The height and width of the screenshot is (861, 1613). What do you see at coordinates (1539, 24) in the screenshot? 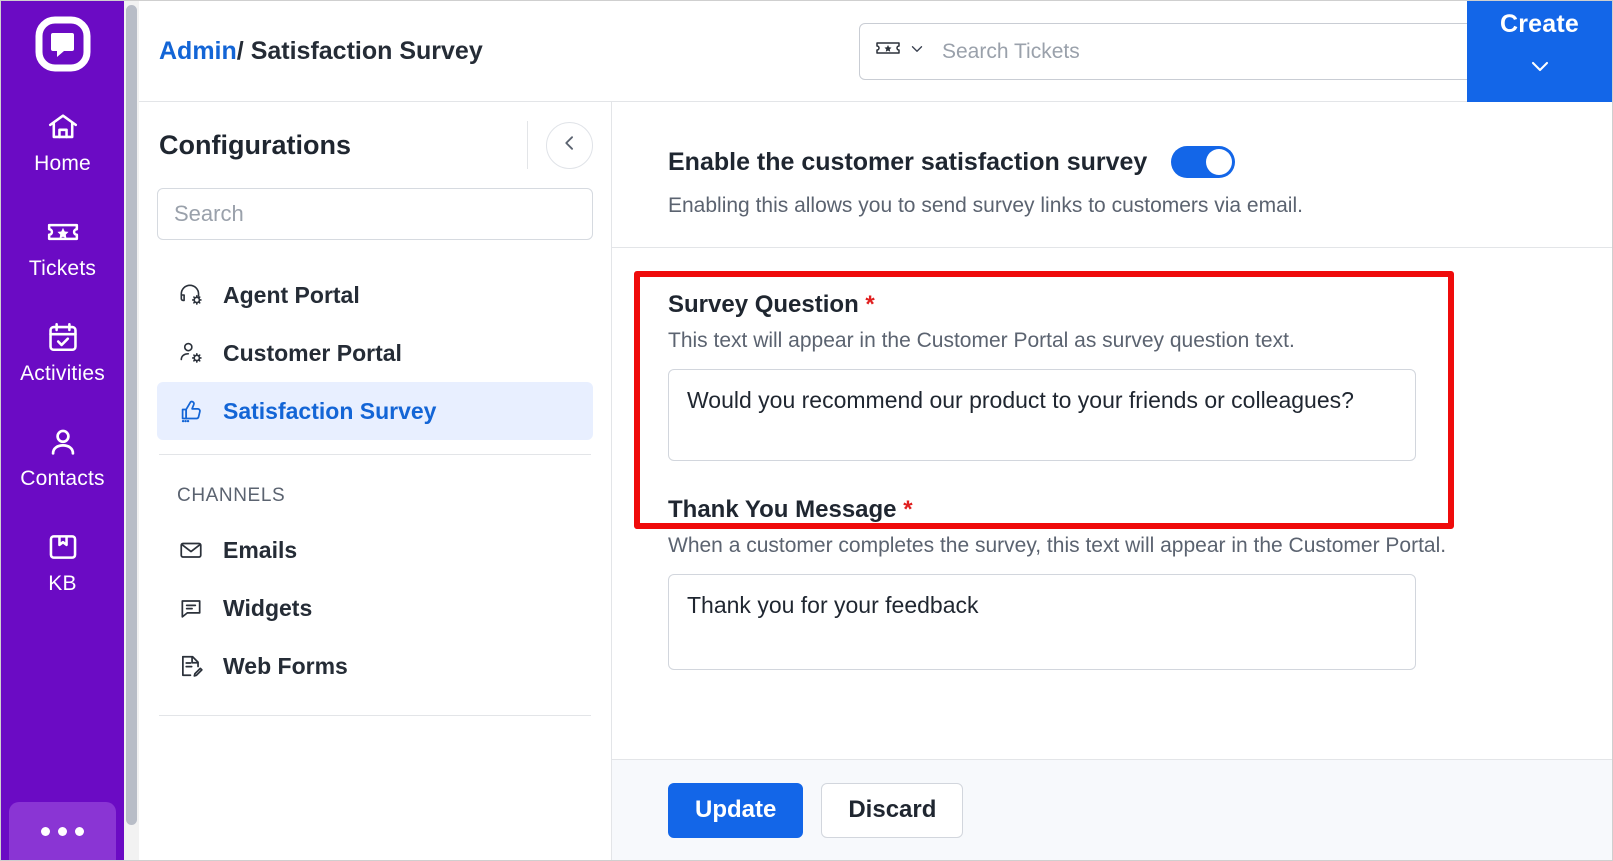
I see `create-button-label: Create` at bounding box center [1539, 24].